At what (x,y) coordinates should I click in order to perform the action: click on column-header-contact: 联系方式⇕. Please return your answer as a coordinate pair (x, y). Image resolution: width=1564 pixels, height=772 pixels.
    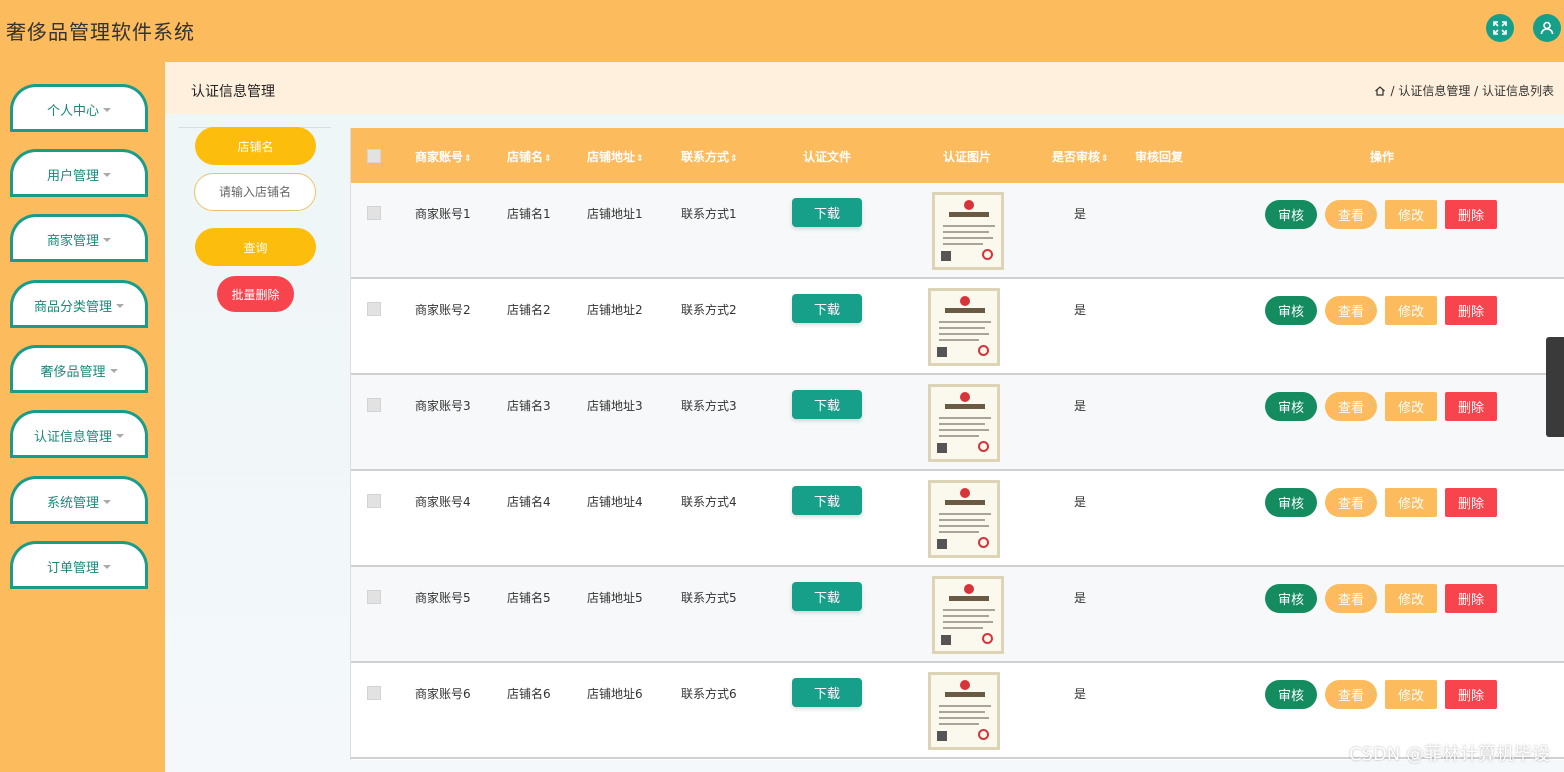
    Looking at the image, I should click on (709, 156).